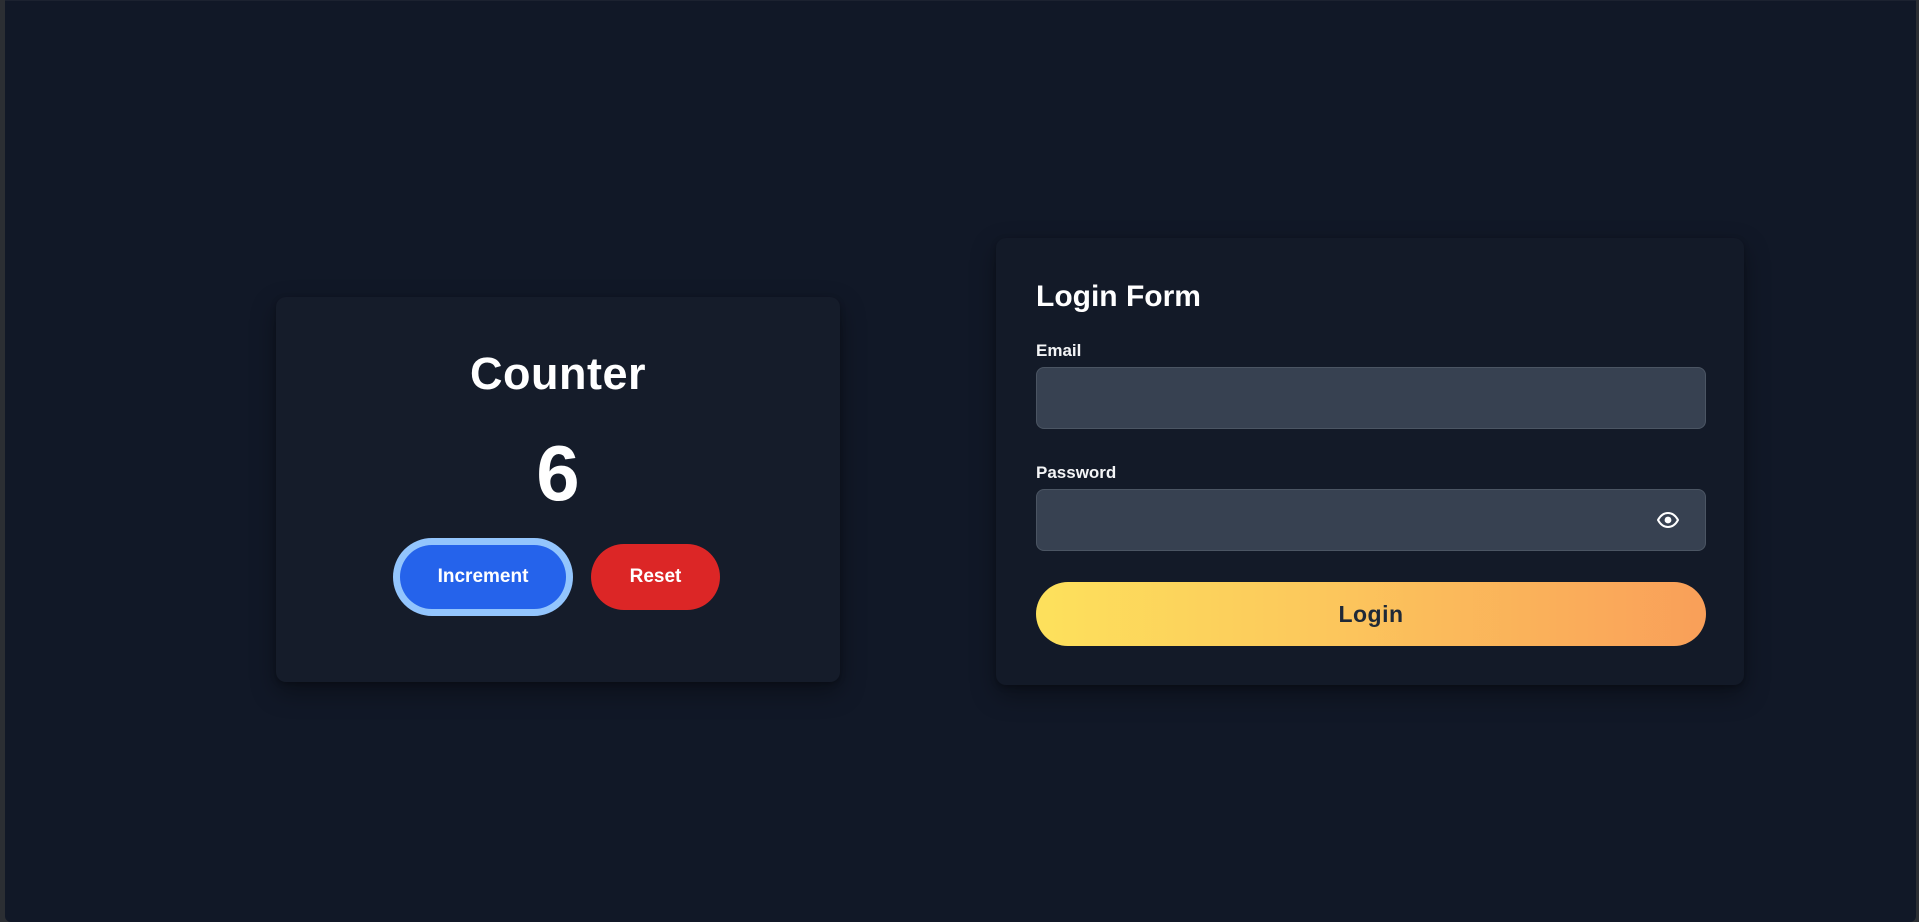 The image size is (1919, 922). Describe the element at coordinates (655, 577) in the screenshot. I see `reset-button: Reset` at that location.